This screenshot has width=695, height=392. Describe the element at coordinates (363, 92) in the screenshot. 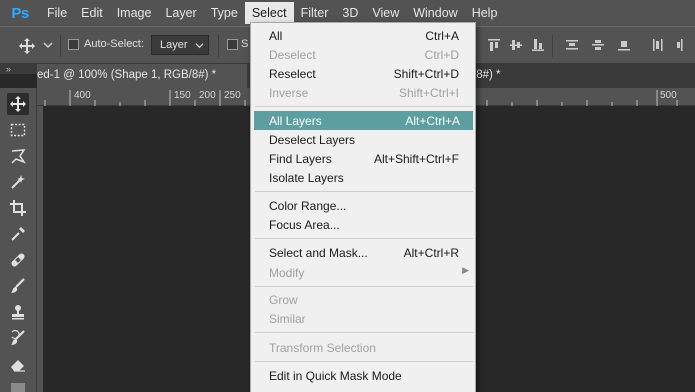

I see `menu-item-inverse: Inverse Shift+Ctrl+I` at that location.